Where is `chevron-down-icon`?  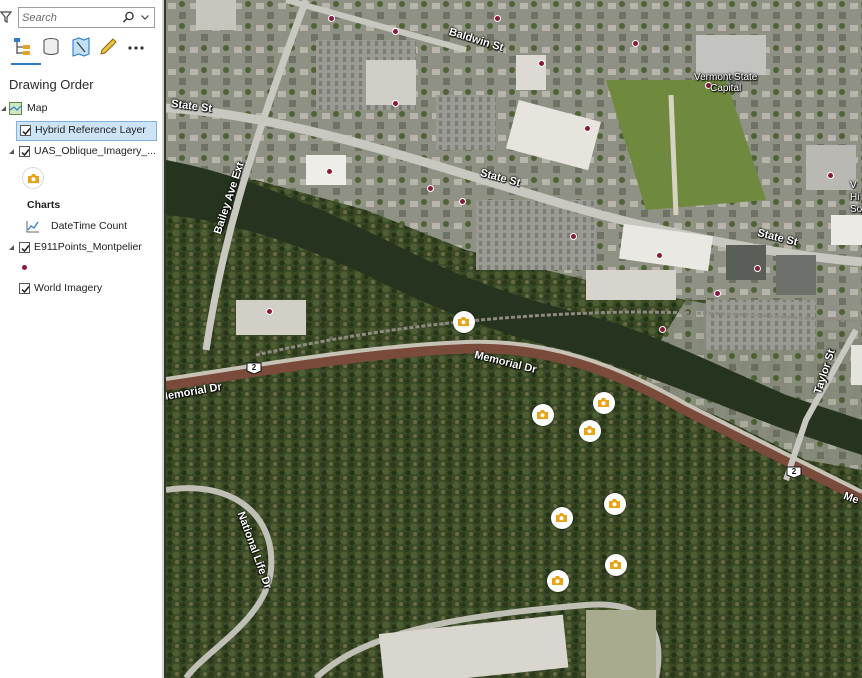
chevron-down-icon is located at coordinates (145, 17).